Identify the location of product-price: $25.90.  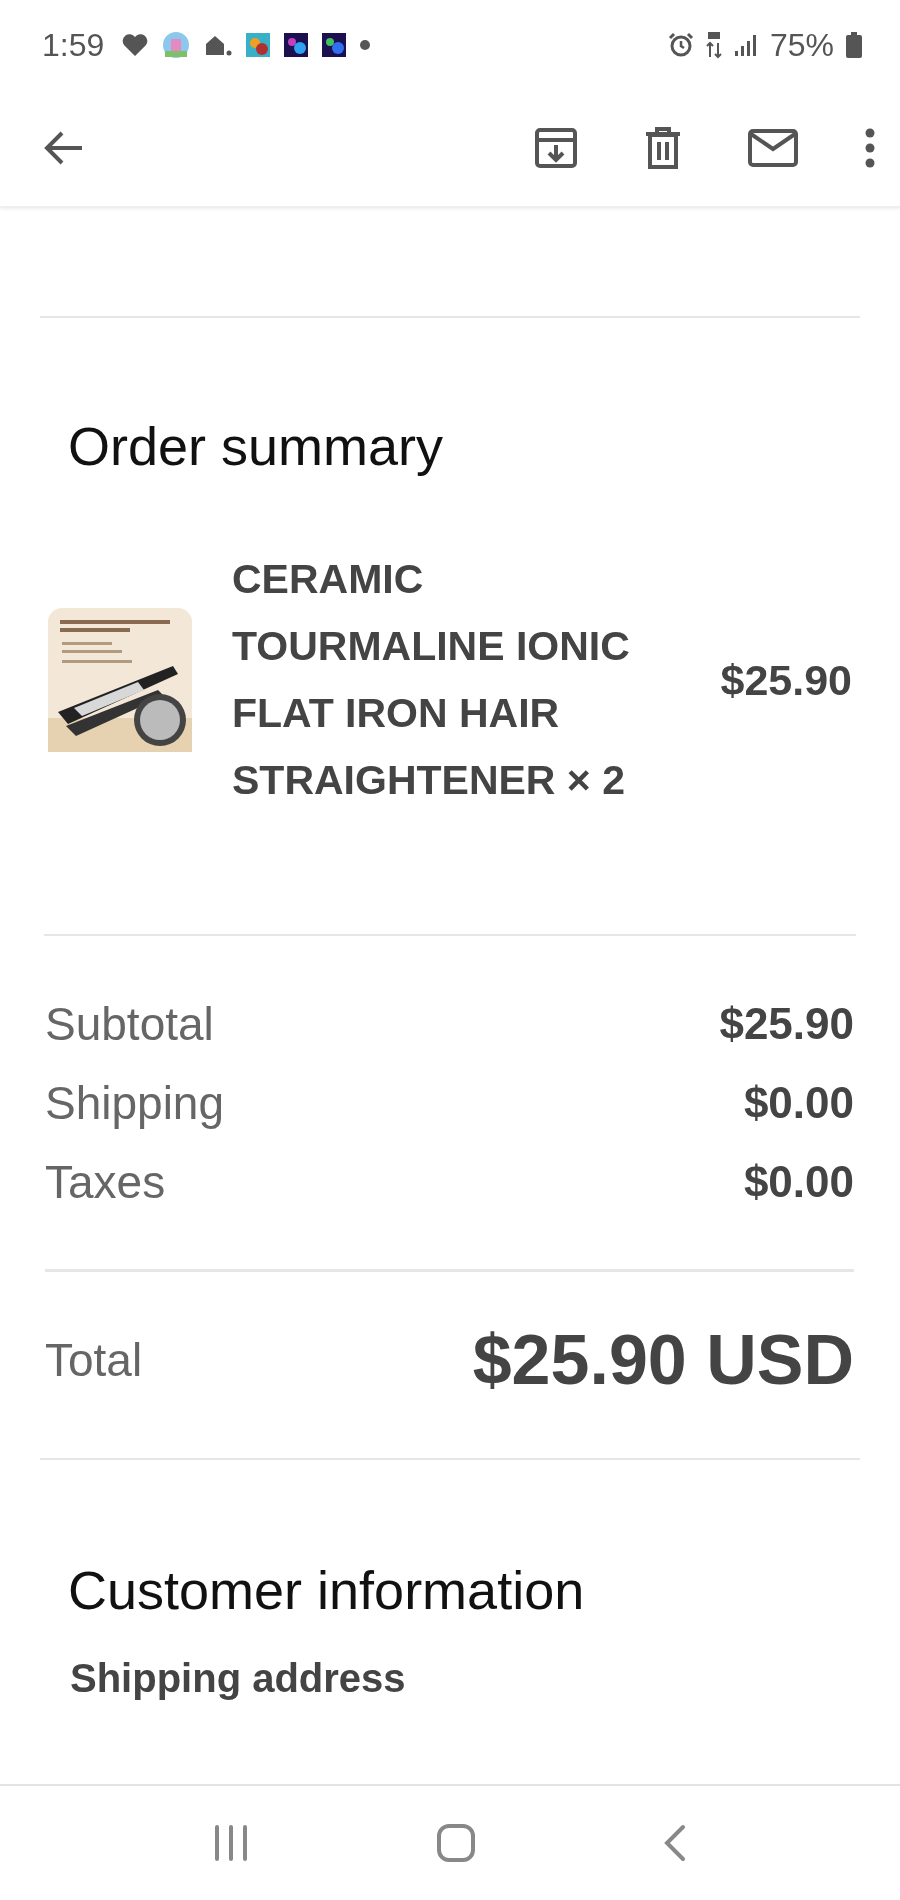
(786, 680).